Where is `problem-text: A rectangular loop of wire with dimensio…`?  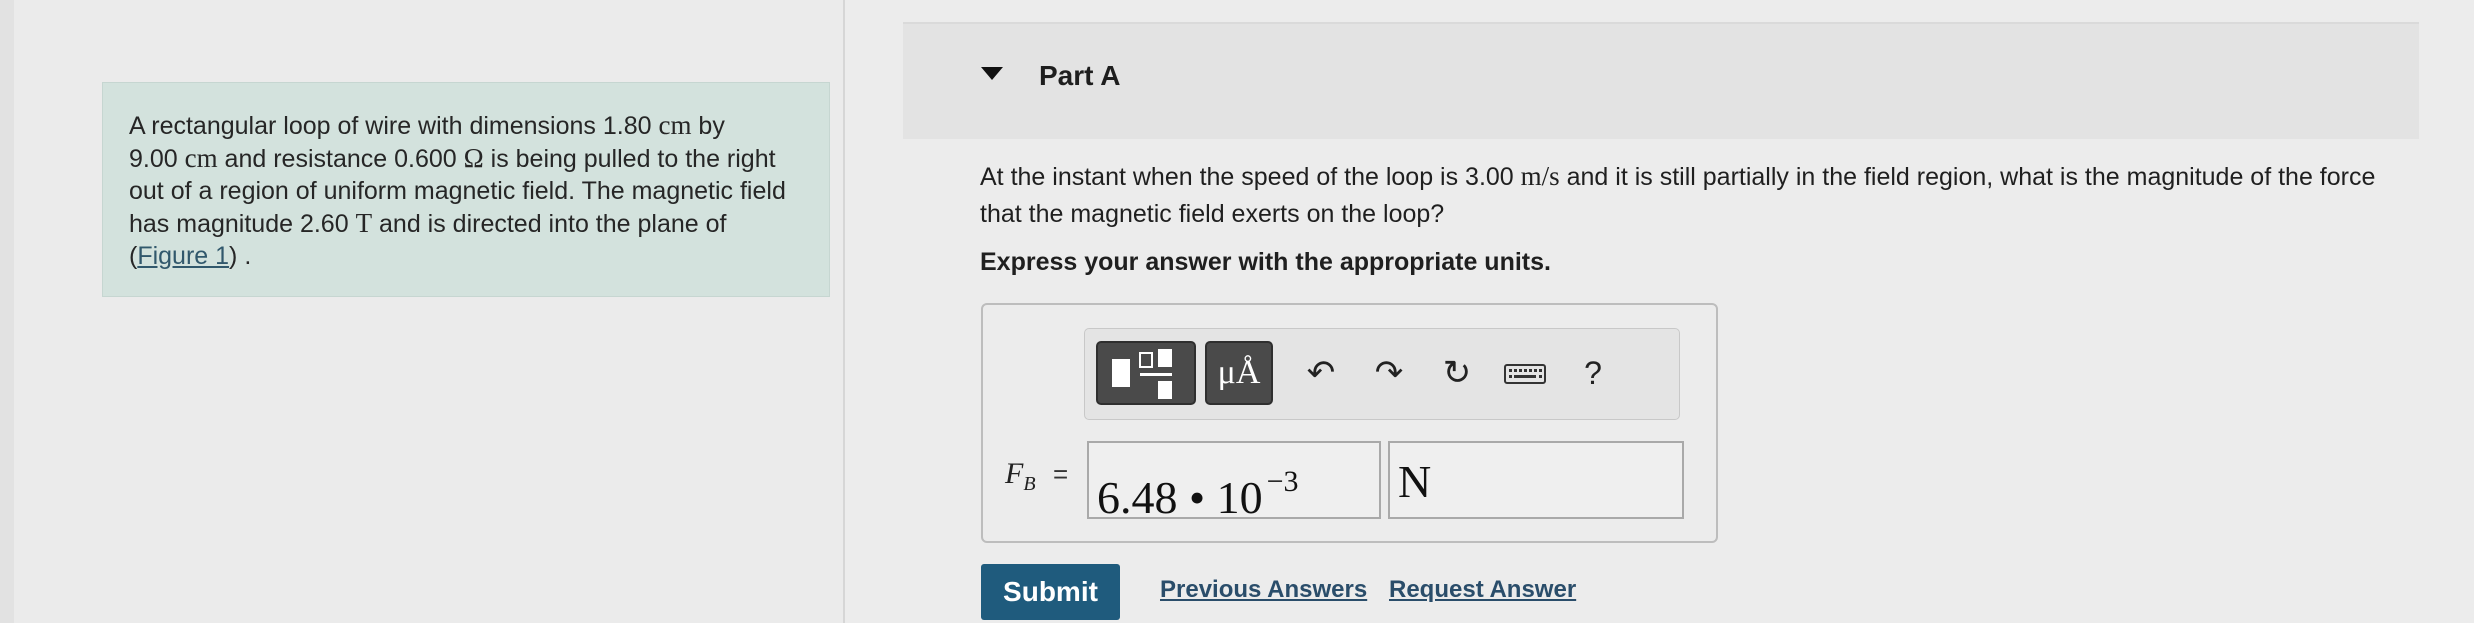
problem-text: A rectangular loop of wire with dimensio… is located at coordinates (394, 126).